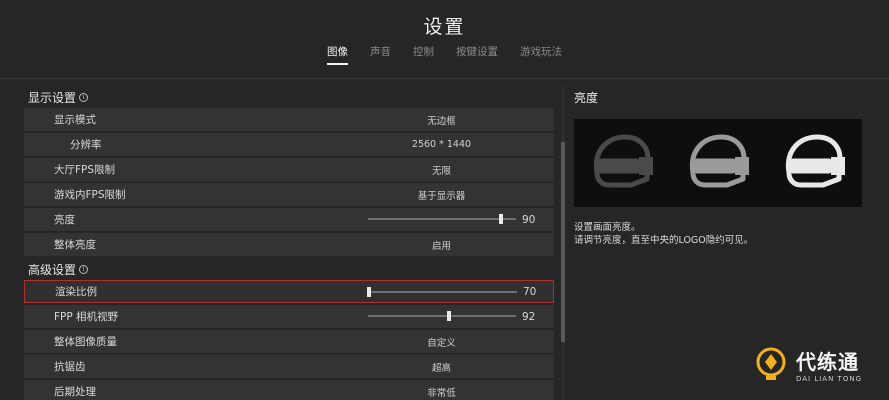  I want to click on lightbulb-logo-icon, so click(771, 363).